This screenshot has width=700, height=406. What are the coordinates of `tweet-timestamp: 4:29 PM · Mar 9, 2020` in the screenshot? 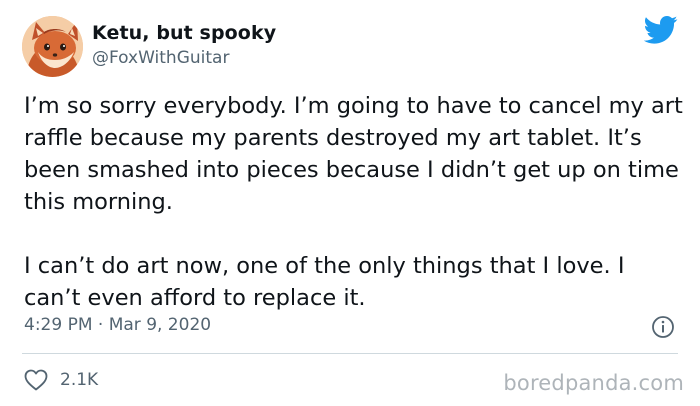 It's located at (117, 325).